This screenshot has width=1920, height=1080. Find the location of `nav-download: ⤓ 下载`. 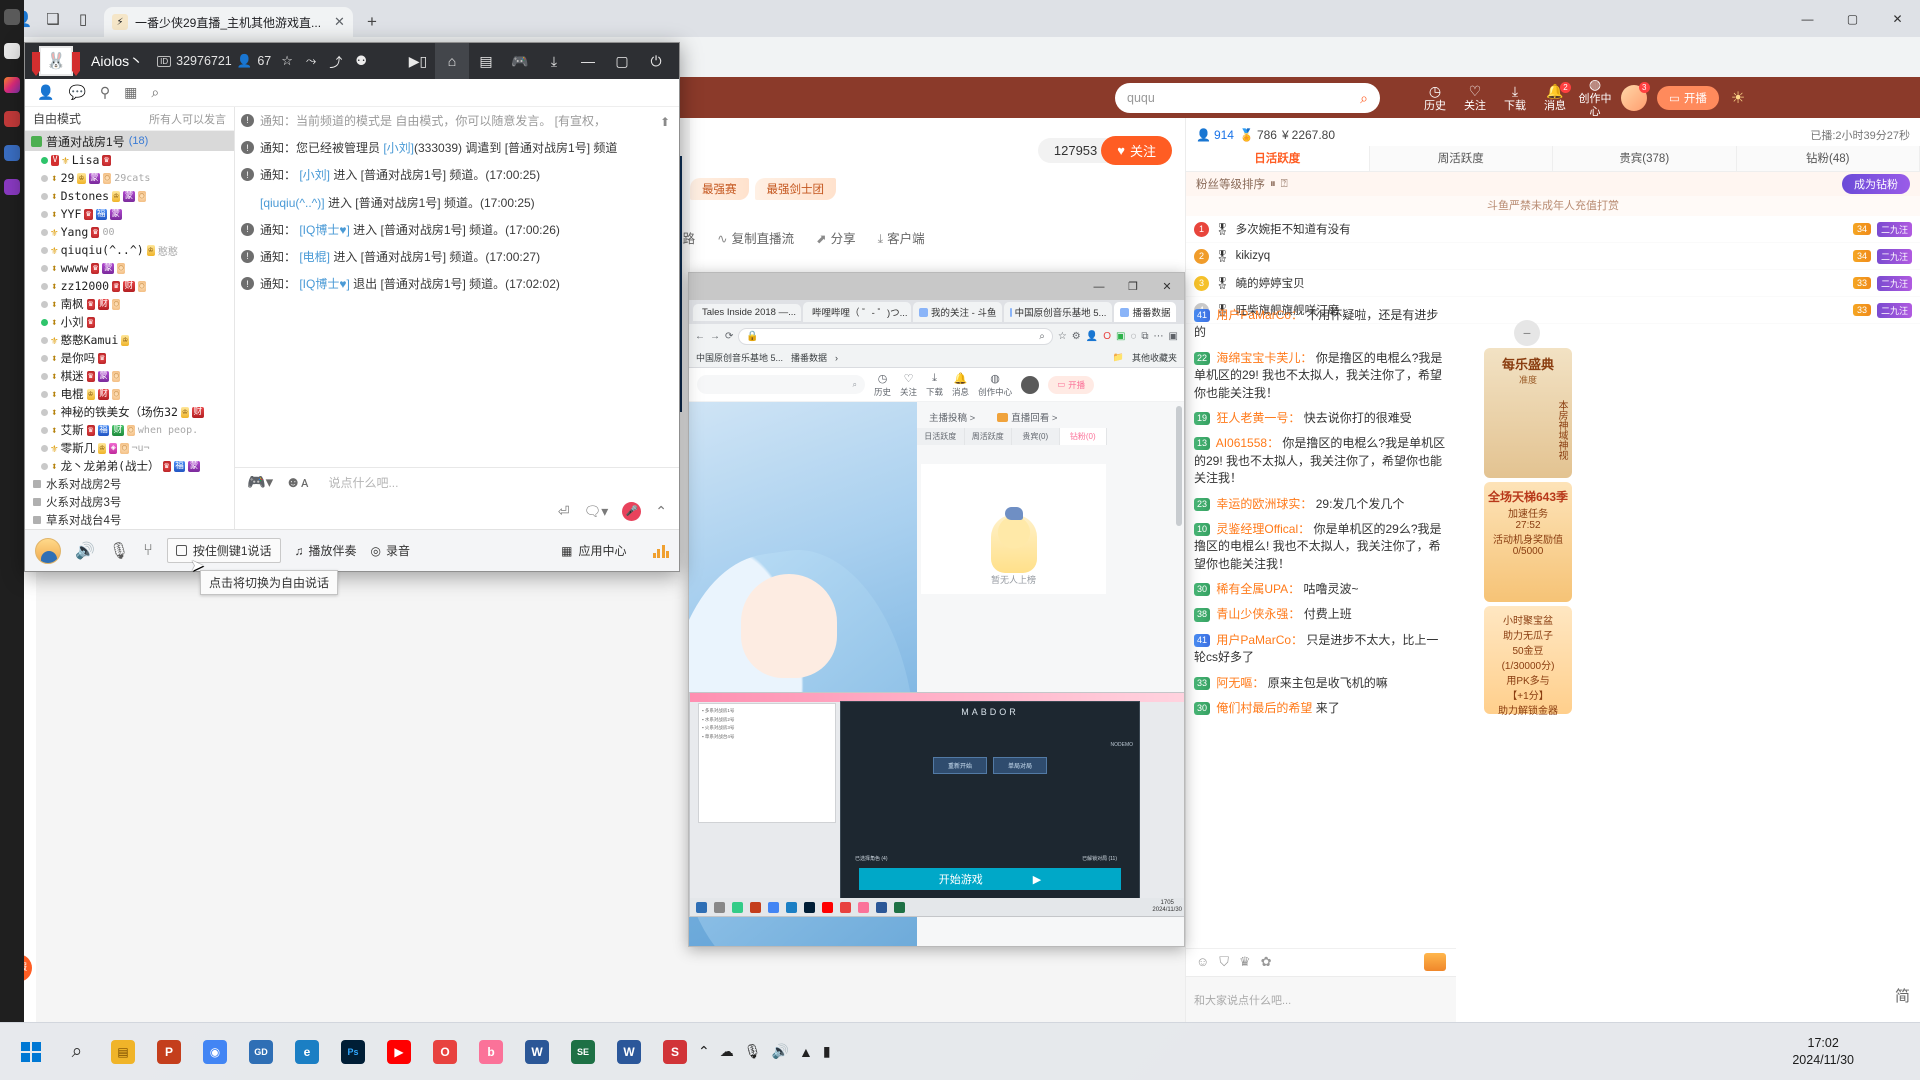

nav-download: ⤓ 下载 is located at coordinates (1515, 98).